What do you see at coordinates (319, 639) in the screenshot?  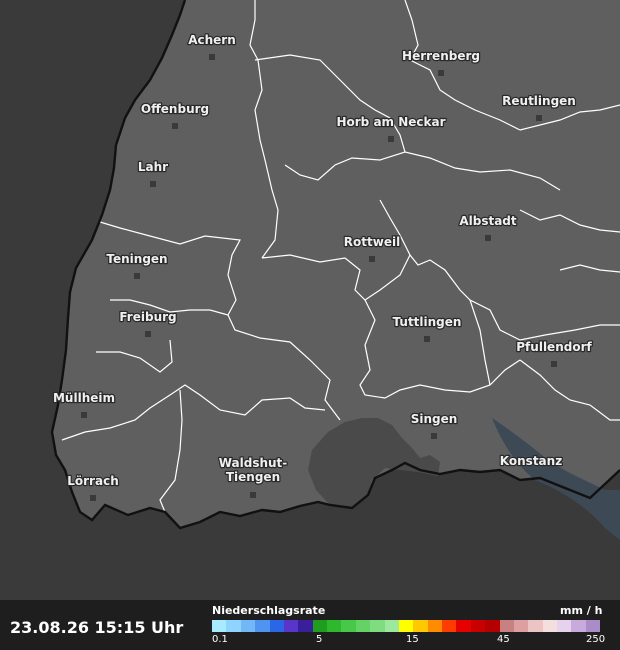 I see `legend-tick-label: 5` at bounding box center [319, 639].